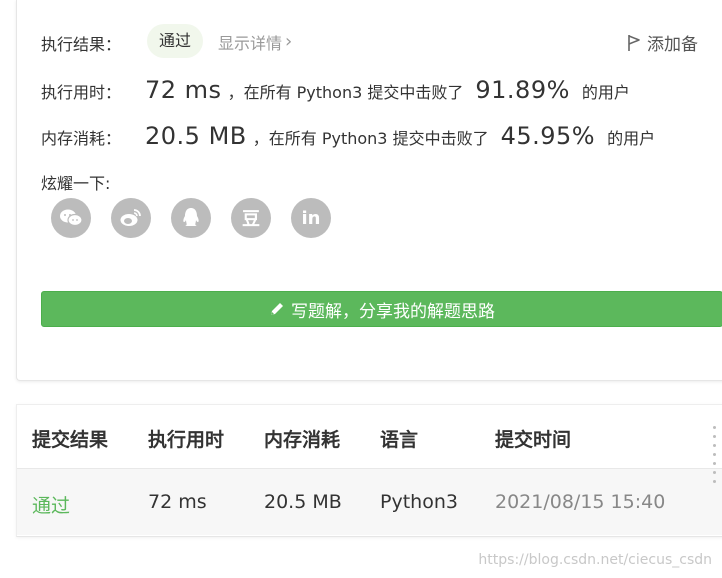 This screenshot has width=722, height=578. Describe the element at coordinates (302, 440) in the screenshot. I see `header-memory: 内存消耗` at that location.